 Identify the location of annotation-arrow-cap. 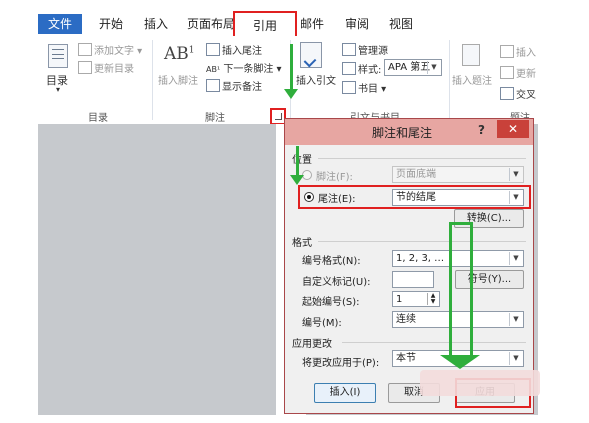
(461, 223).